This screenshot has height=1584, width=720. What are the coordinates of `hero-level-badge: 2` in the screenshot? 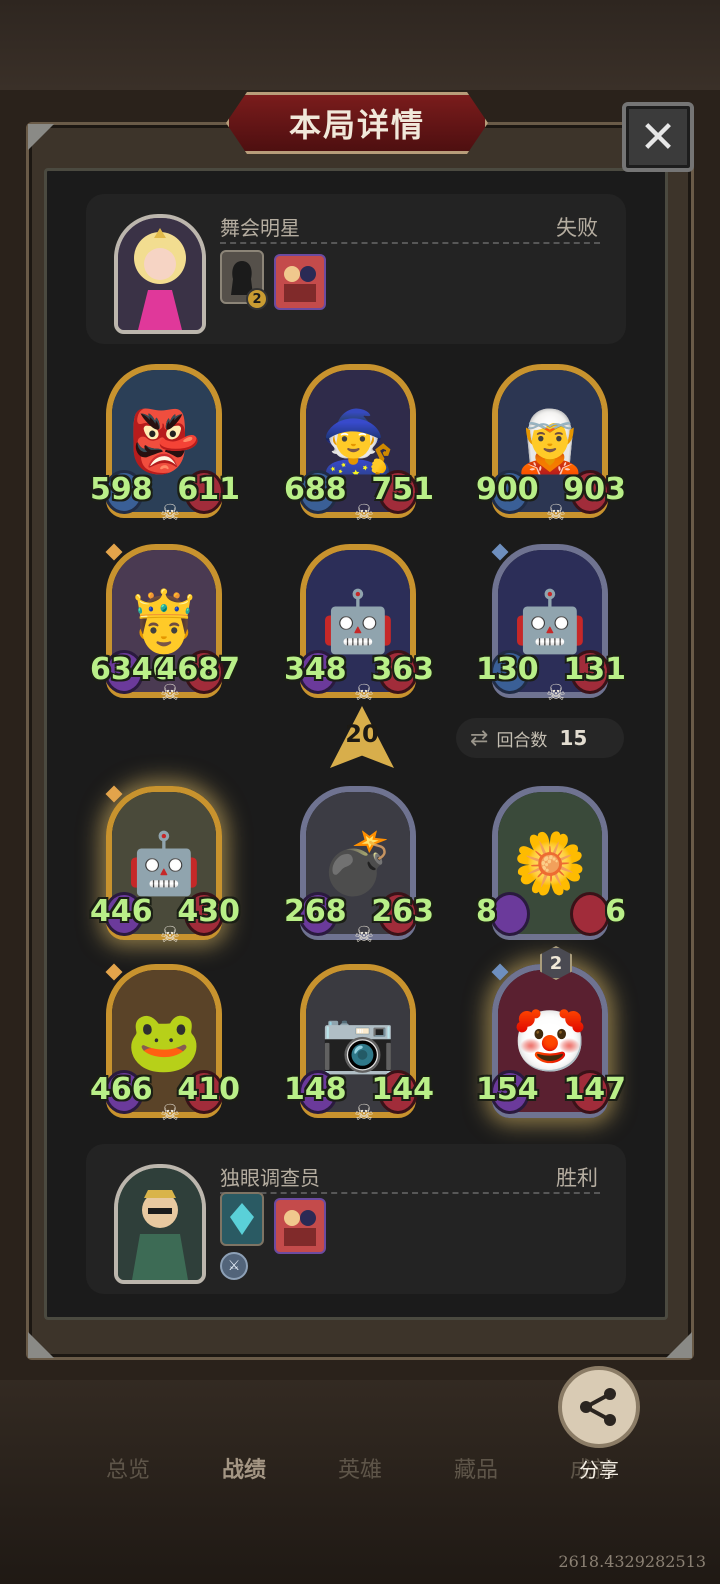 It's located at (257, 299).